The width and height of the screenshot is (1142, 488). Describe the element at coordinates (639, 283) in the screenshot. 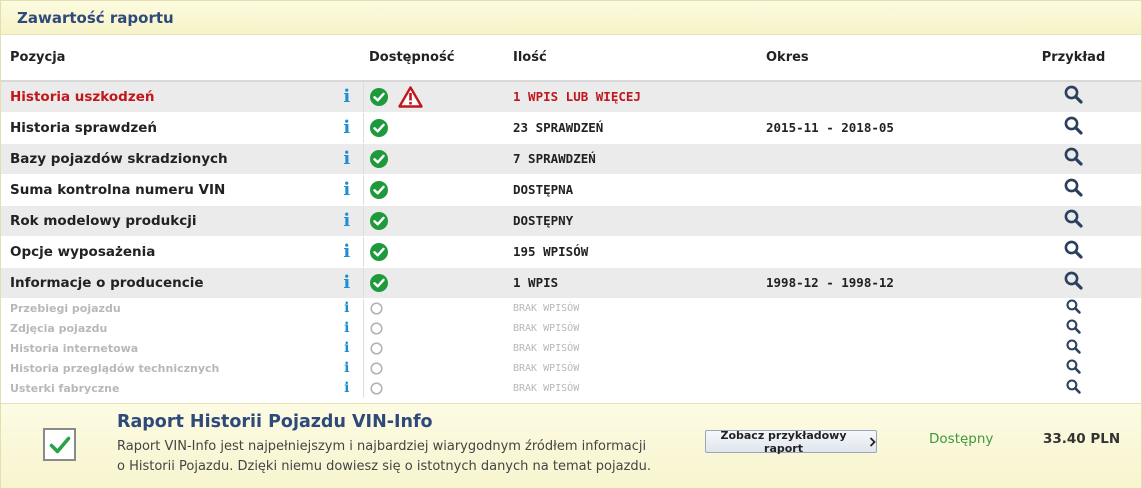

I see `row-quantity: 1 WPIS` at that location.